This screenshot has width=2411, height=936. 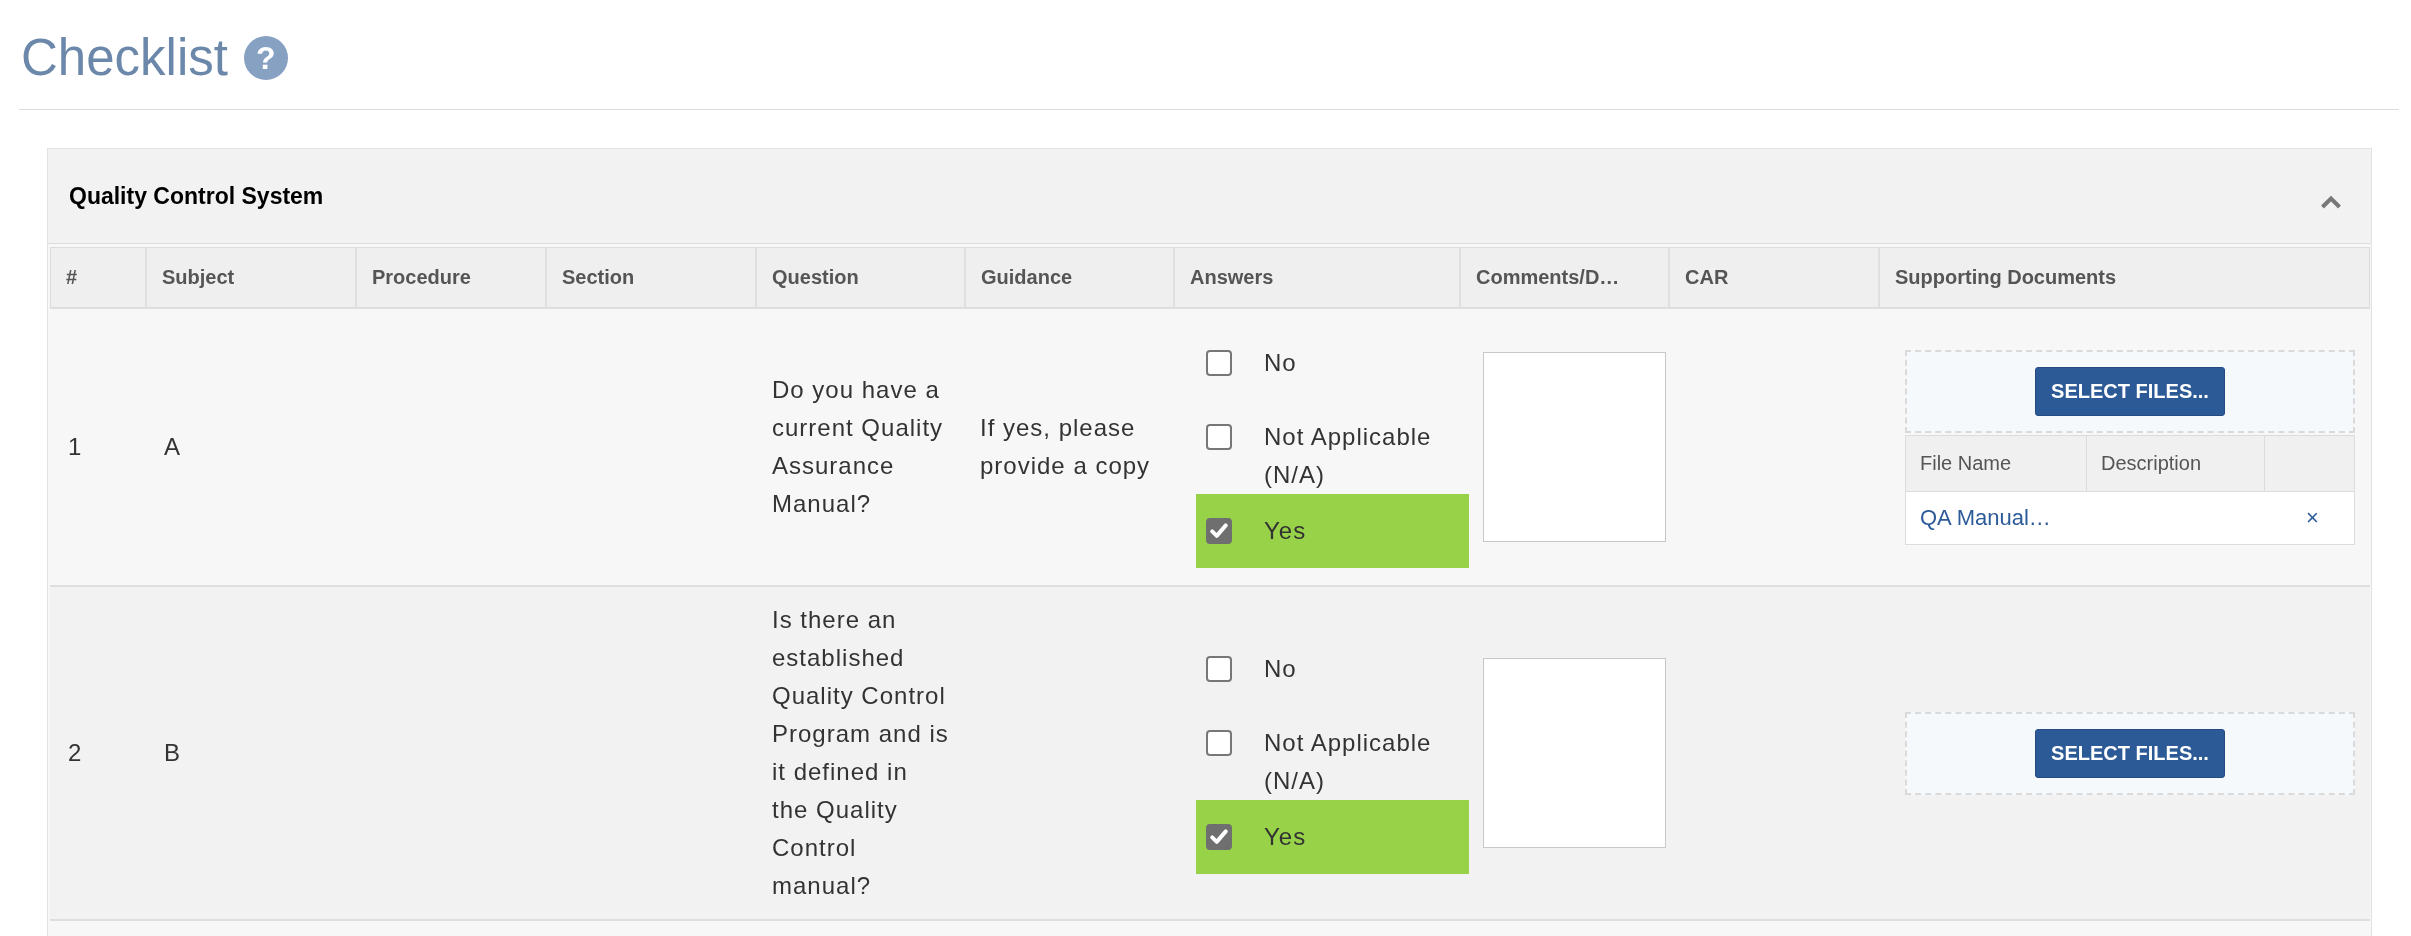 I want to click on chevron-up-icon, so click(x=2331, y=202).